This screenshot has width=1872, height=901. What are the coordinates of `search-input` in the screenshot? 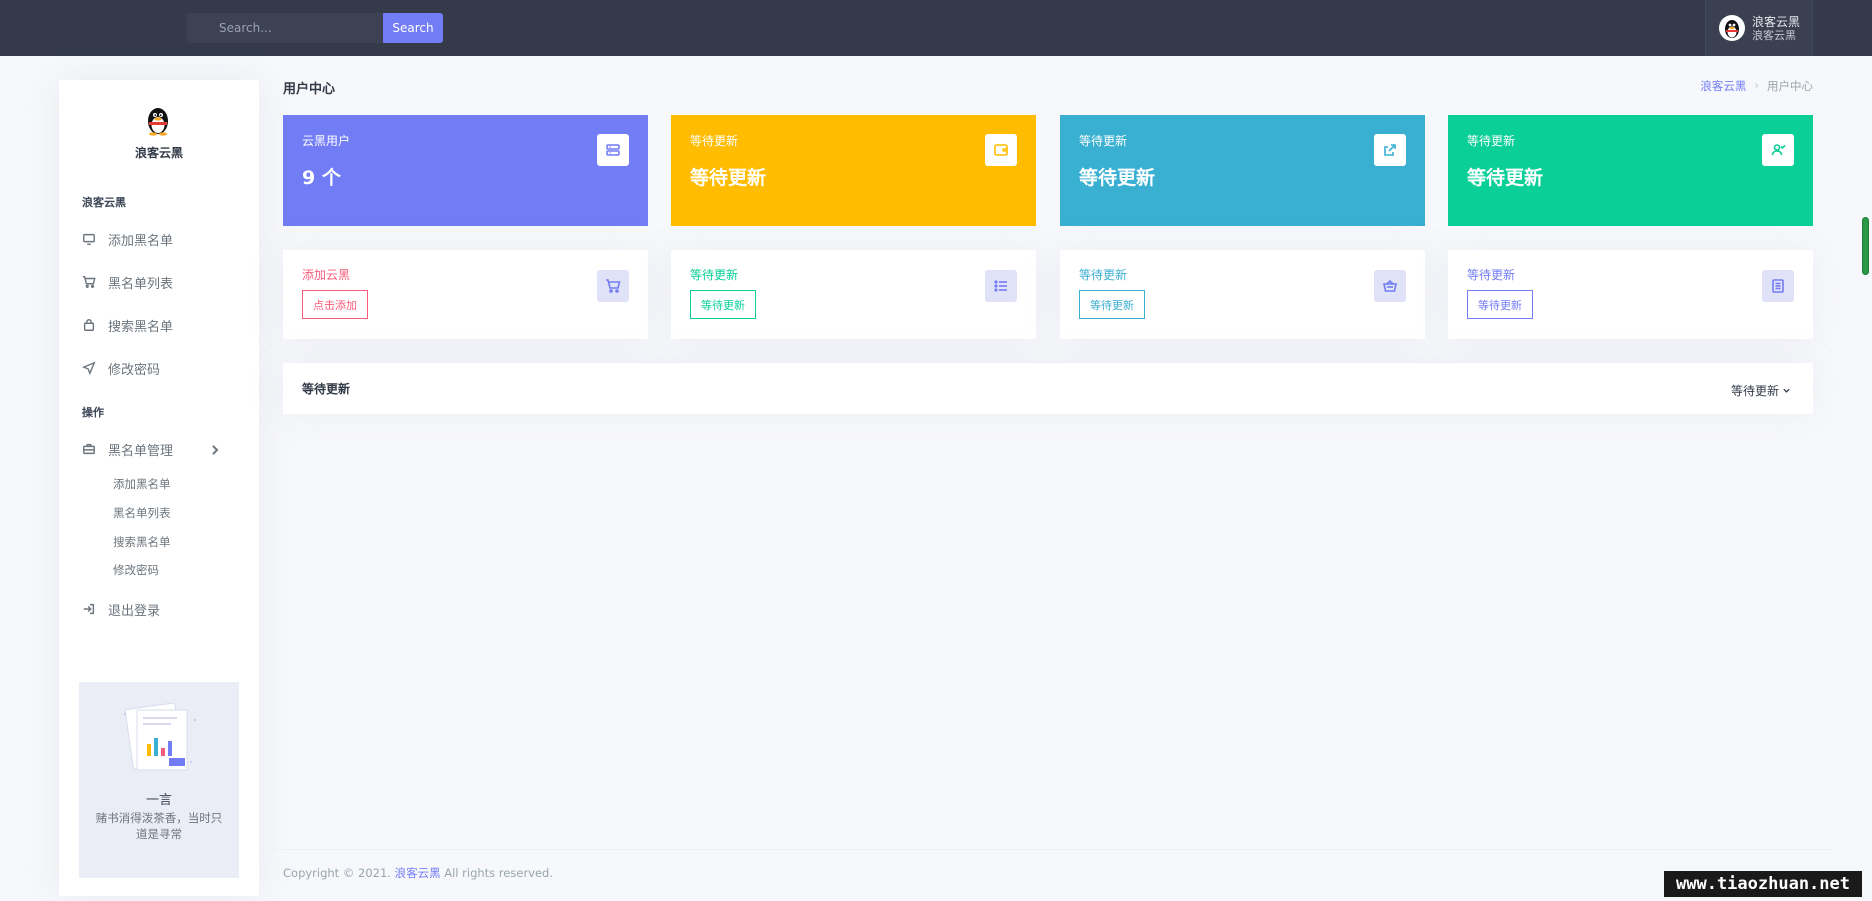 It's located at (285, 28).